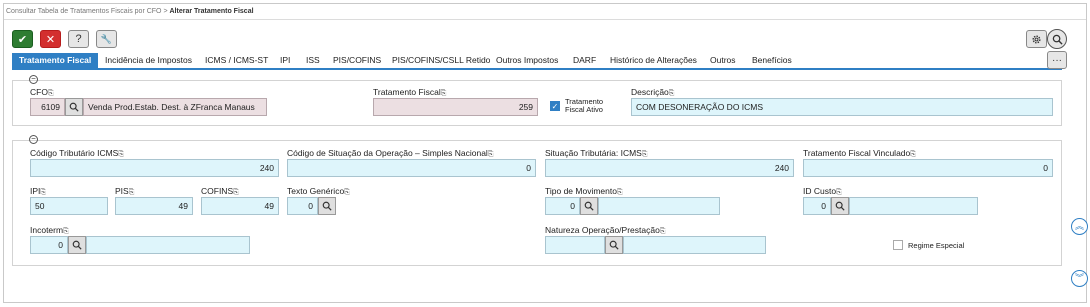  Describe the element at coordinates (69, 206) in the screenshot. I see `ipi-field: 50` at that location.